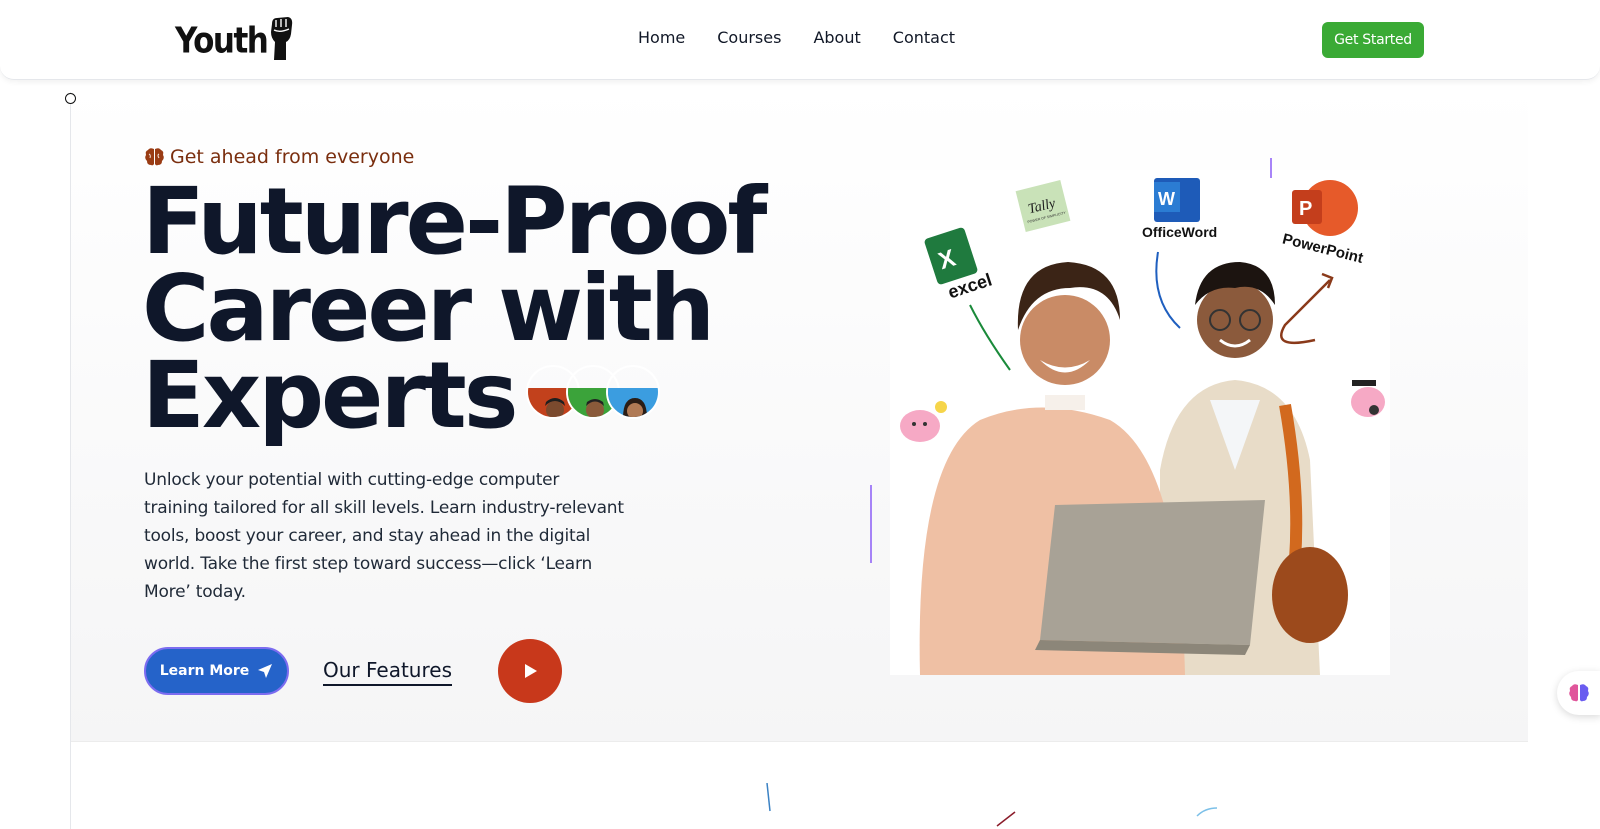 Image resolution: width=1600 pixels, height=829 pixels. I want to click on play-video-button, so click(530, 671).